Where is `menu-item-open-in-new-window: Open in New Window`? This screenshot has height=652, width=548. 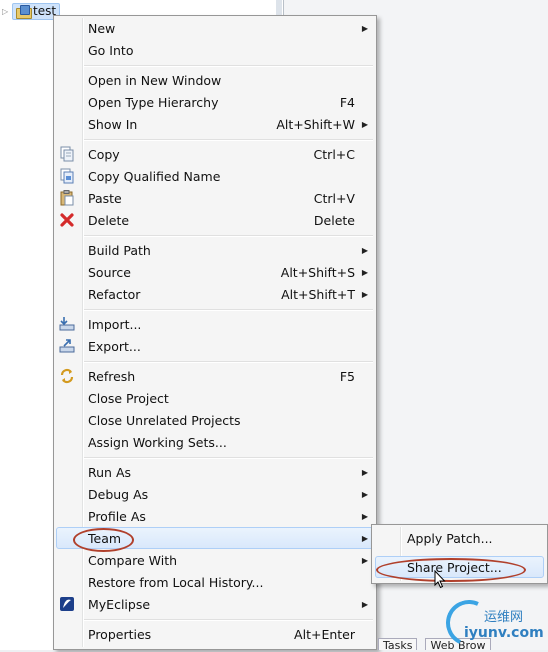 menu-item-open-in-new-window: Open in New Window is located at coordinates (215, 80).